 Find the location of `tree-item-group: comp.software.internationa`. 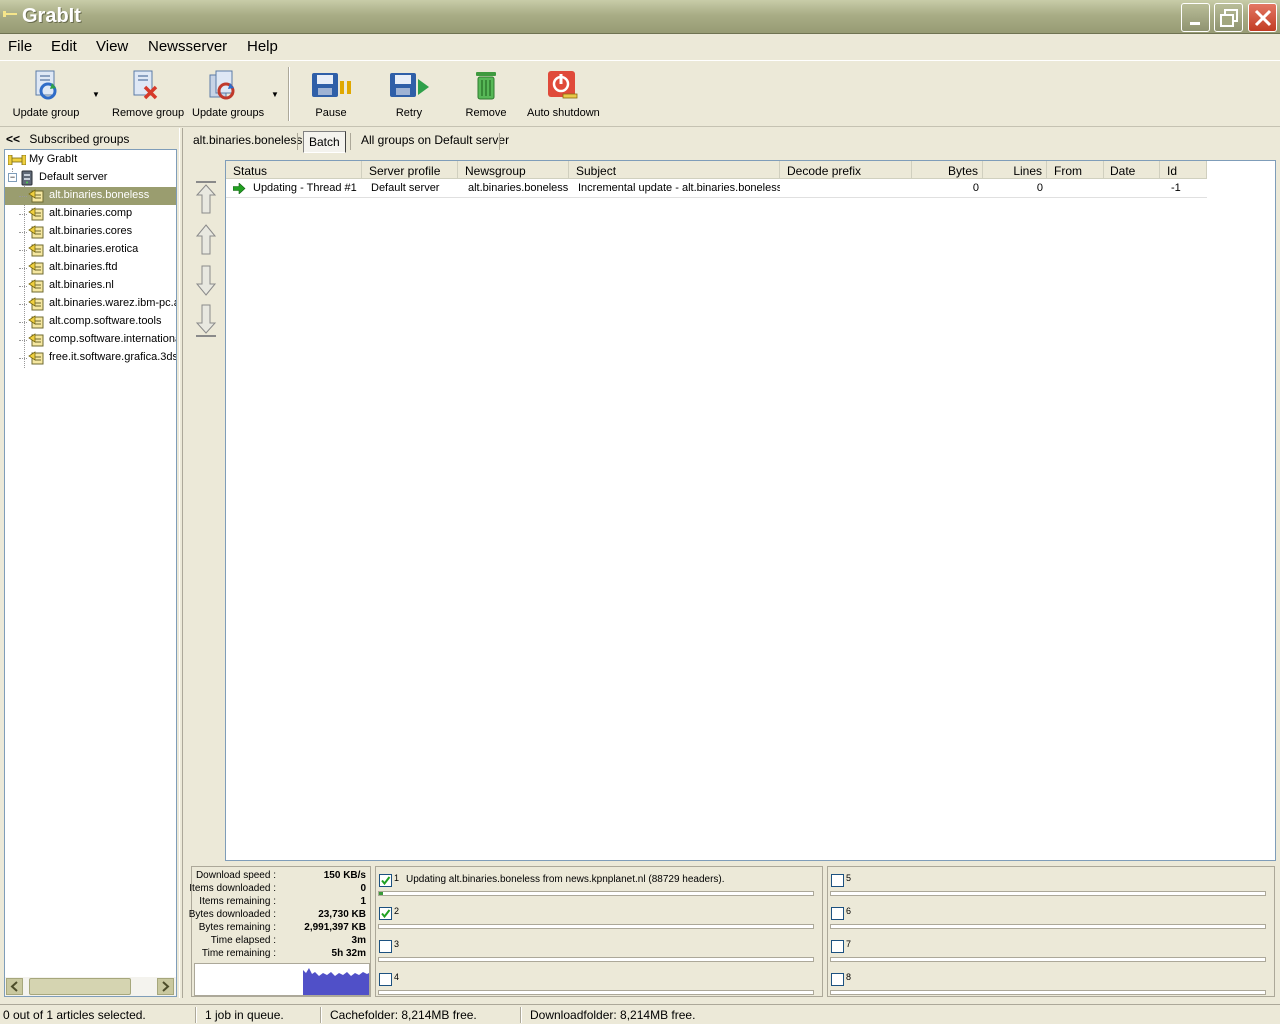

tree-item-group: comp.software.internationa is located at coordinates (90, 340).